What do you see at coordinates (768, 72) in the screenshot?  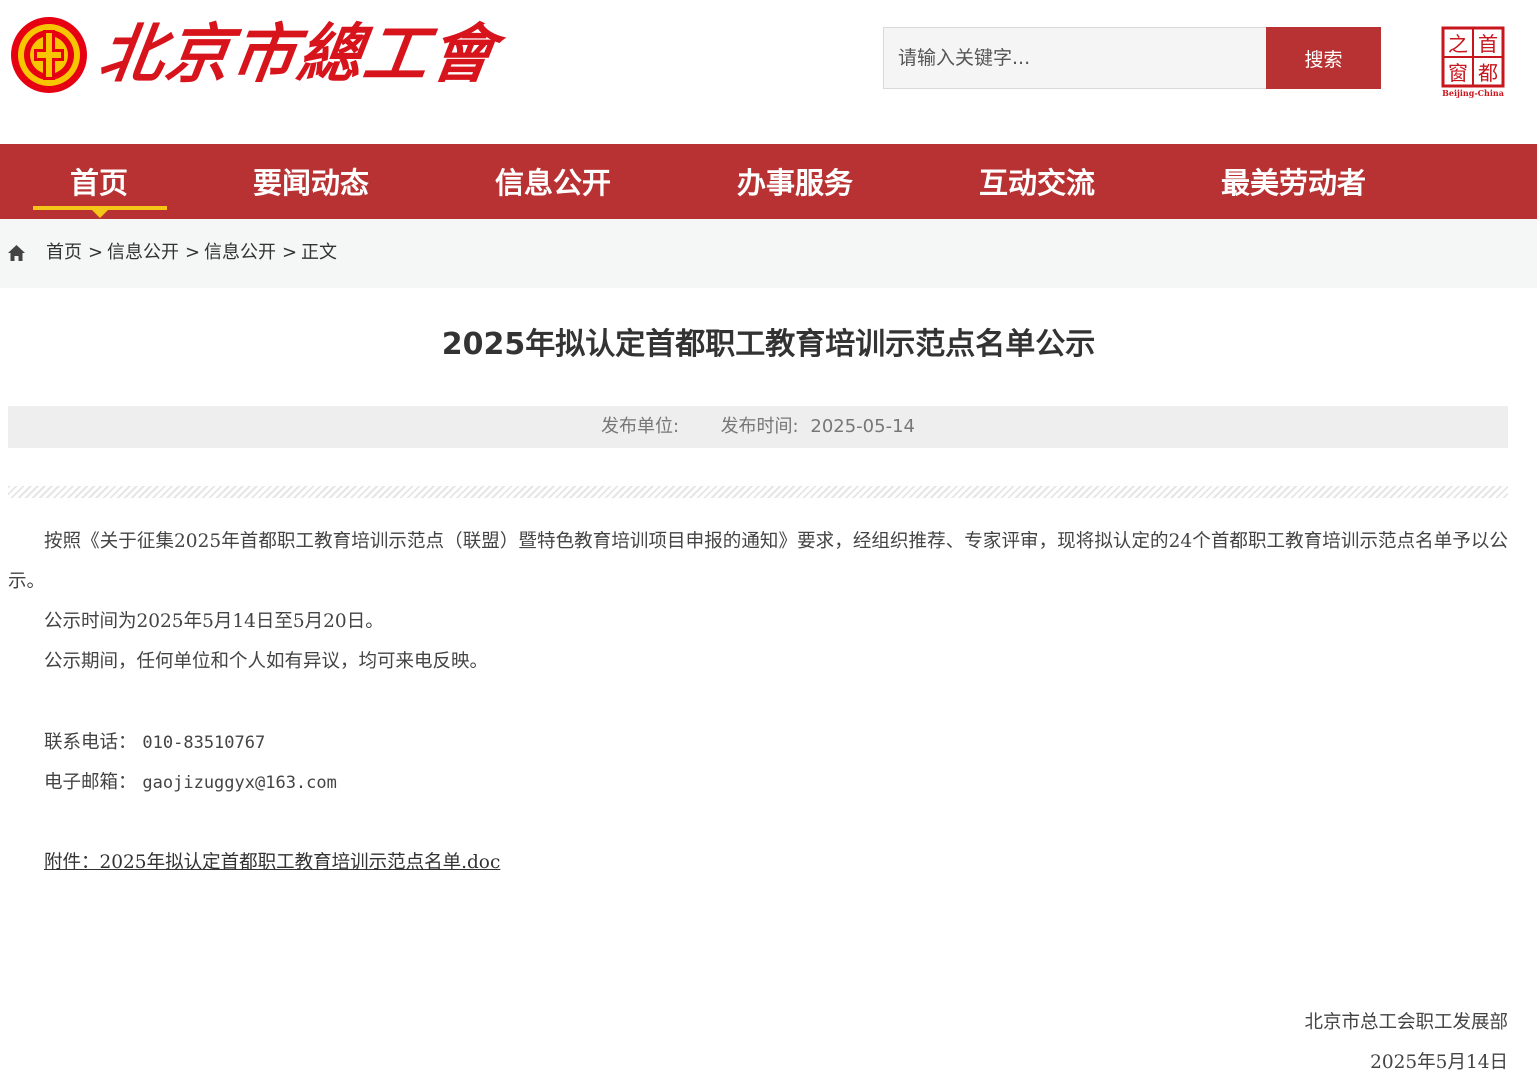 I see `site-header: 北京市總工會 搜索 之 首 窗 都 Beijing-China` at bounding box center [768, 72].